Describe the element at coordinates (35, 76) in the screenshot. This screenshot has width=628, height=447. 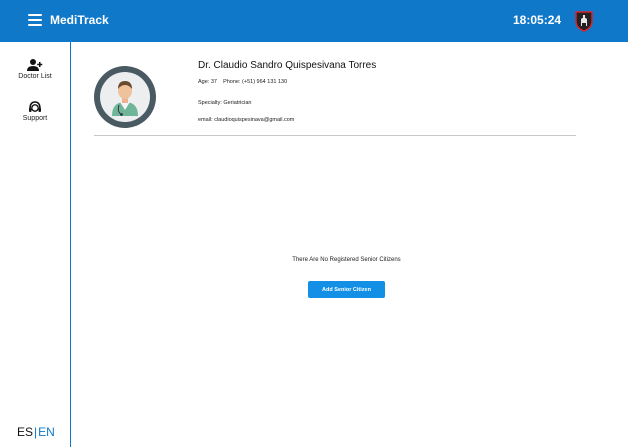
I see `sidebar-item-label: Doctor List` at that location.